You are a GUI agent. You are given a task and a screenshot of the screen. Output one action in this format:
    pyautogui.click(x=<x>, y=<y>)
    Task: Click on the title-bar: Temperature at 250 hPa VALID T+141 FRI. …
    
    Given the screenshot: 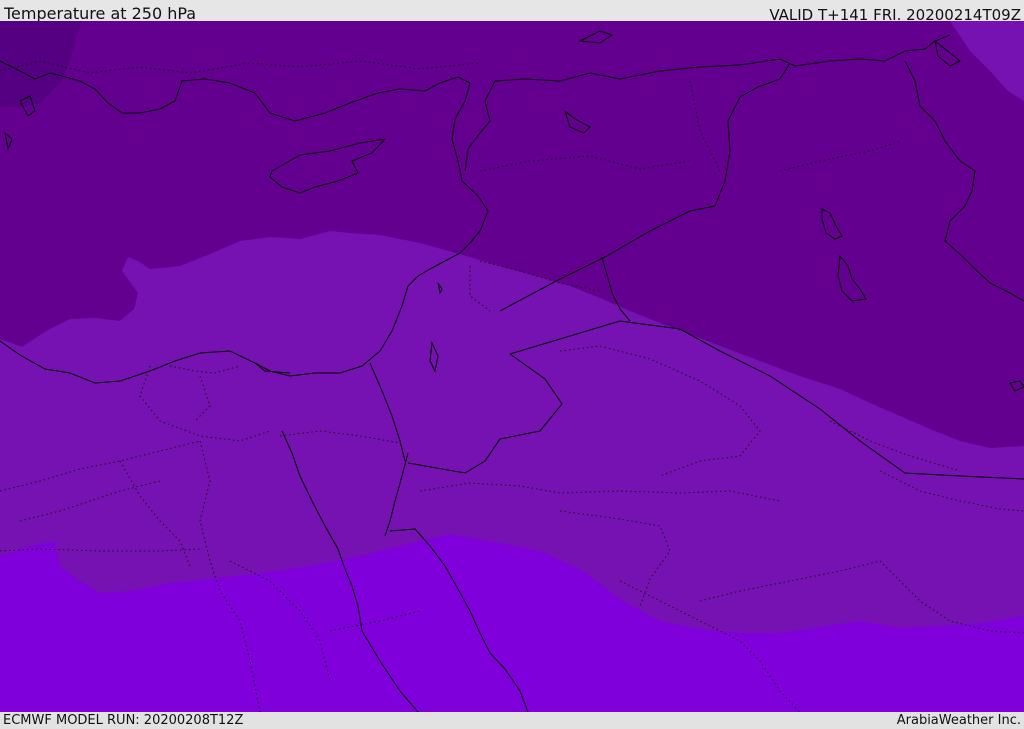 What is the action you would take?
    pyautogui.click(x=512, y=12)
    